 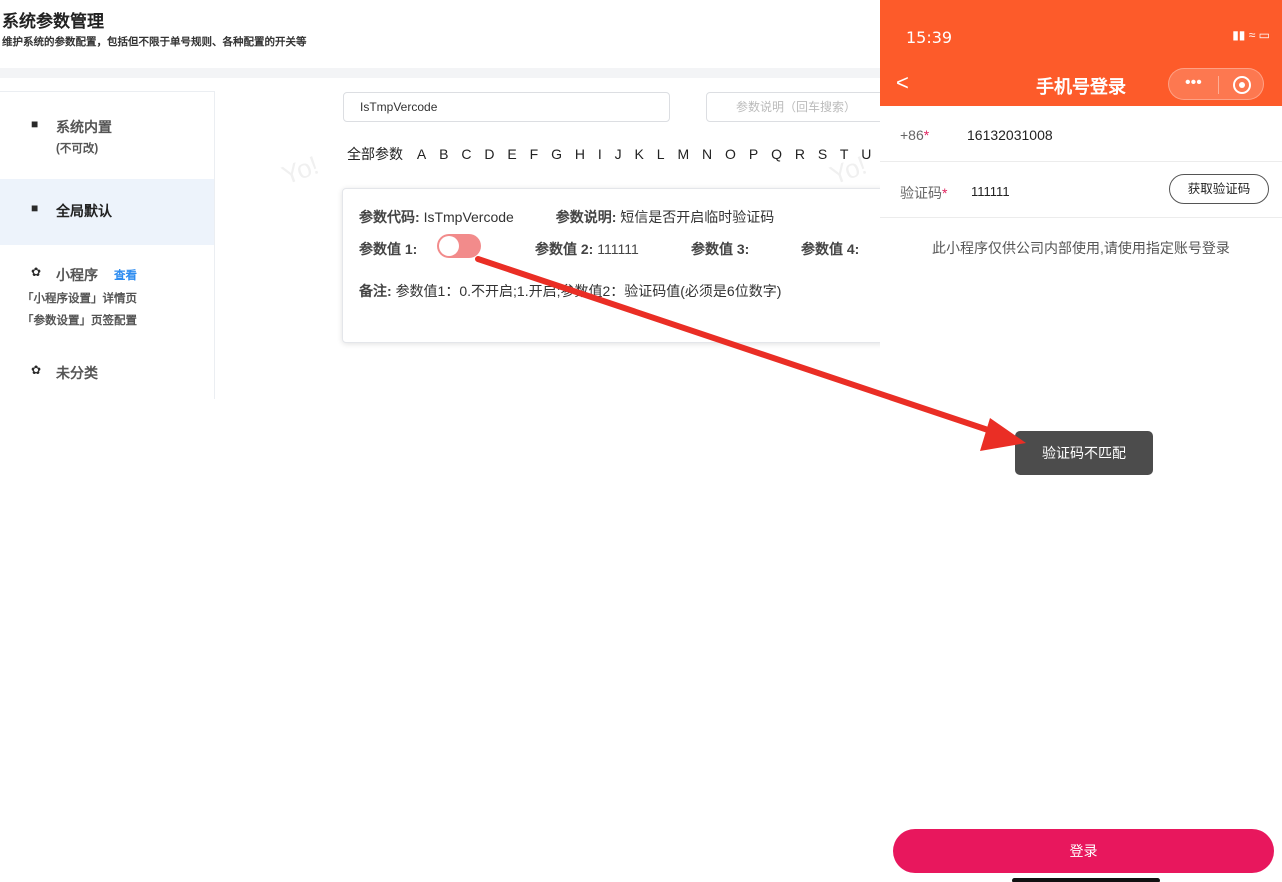 I want to click on filter-letter: F, so click(x=534, y=154).